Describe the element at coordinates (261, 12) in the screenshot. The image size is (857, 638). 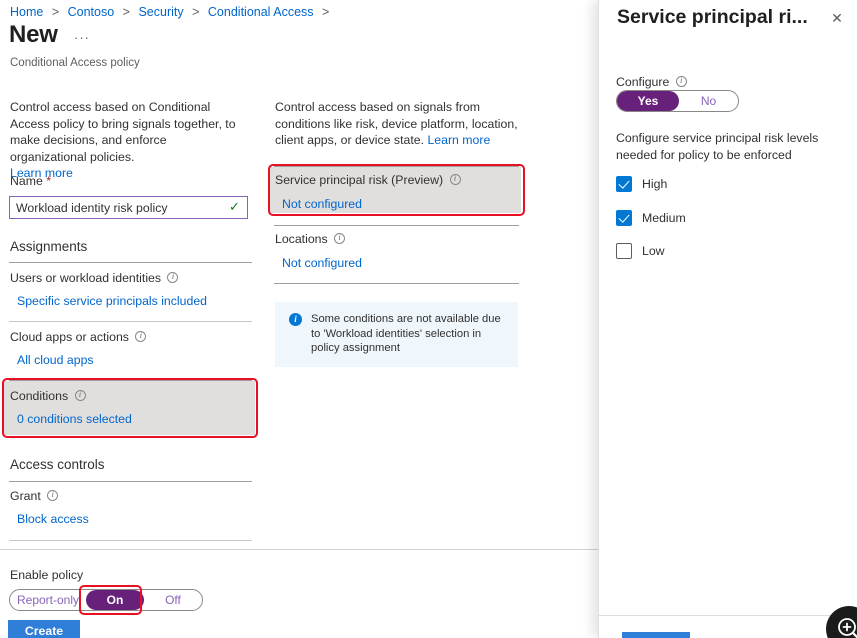
I see `breadcrumb-item-conditional-access: Conditional Access` at that location.